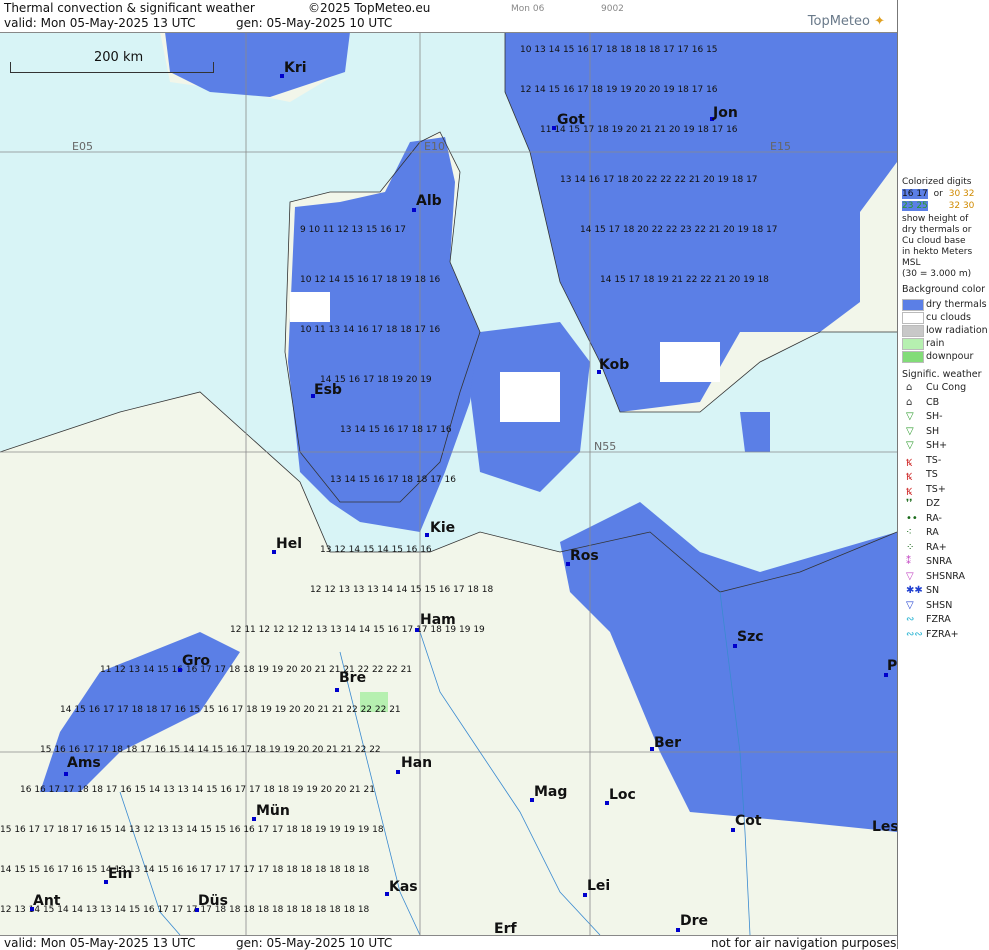 Image resolution: width=989 pixels, height=950 pixels. Describe the element at coordinates (376, 550) in the screenshot. I see `svg-text: 13 12 14 15 14 15 16 16` at that location.